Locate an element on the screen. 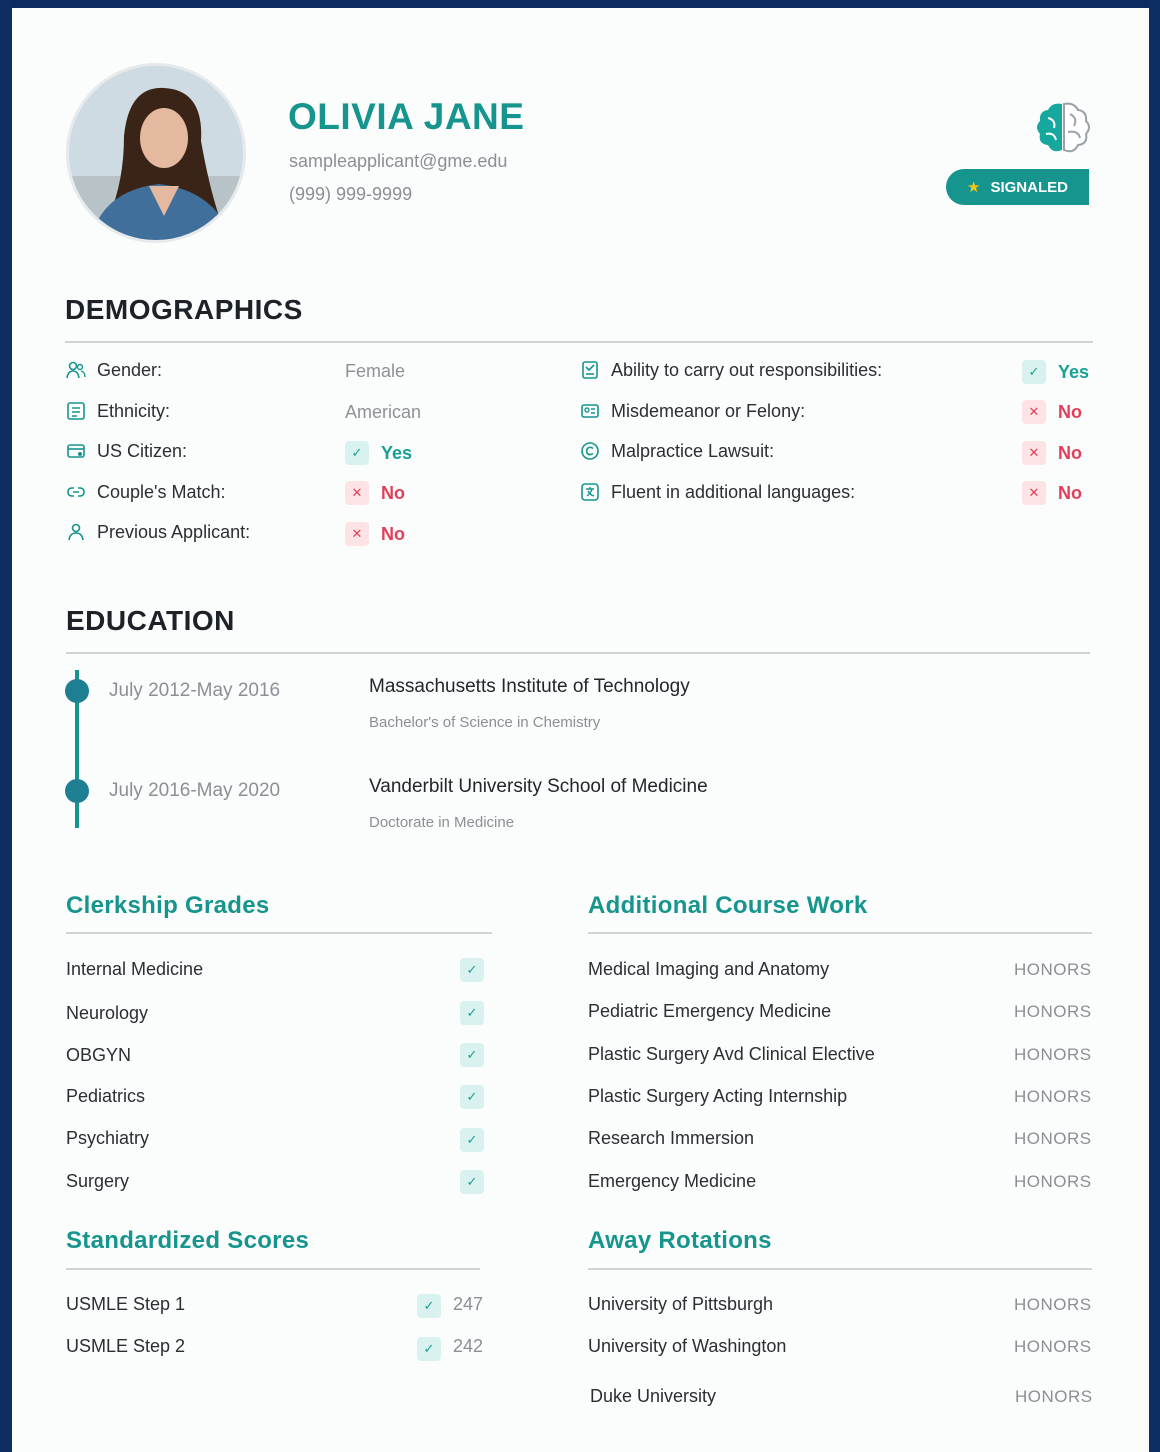 This screenshot has width=1160, height=1452. responsibilities-row: Ability to carry out responsibilities: is located at coordinates (730, 370).